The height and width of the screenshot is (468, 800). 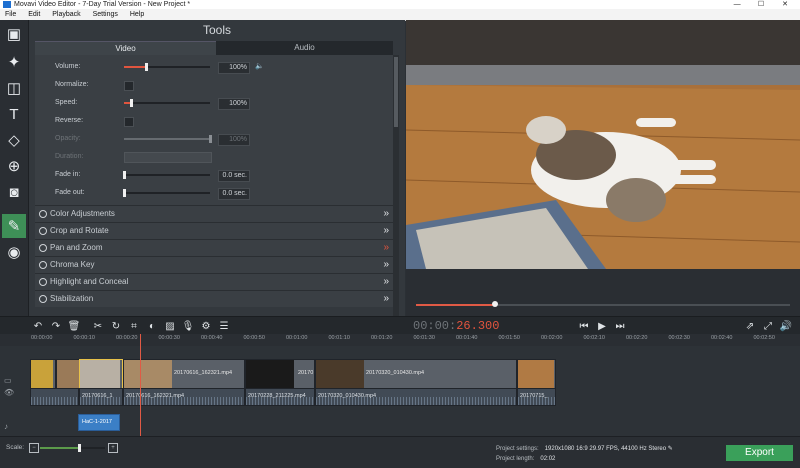 What do you see at coordinates (188, 326) in the screenshot?
I see `microphone-icon: 🎙` at bounding box center [188, 326].